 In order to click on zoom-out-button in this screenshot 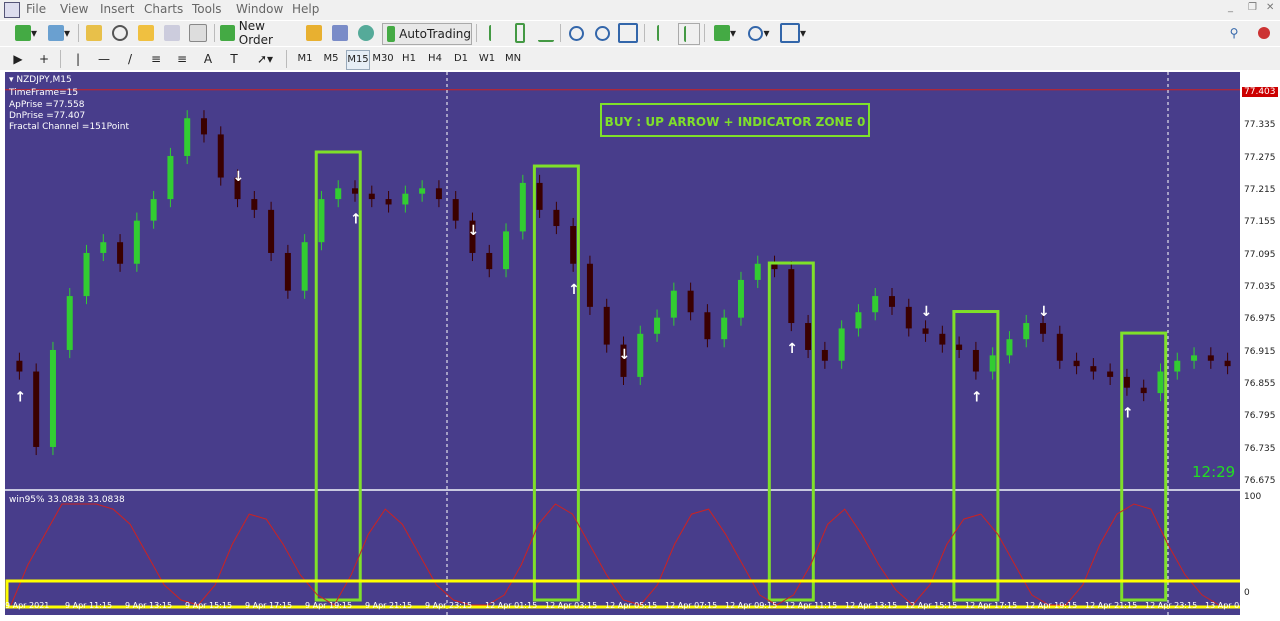, I will do `click(602, 33)`.